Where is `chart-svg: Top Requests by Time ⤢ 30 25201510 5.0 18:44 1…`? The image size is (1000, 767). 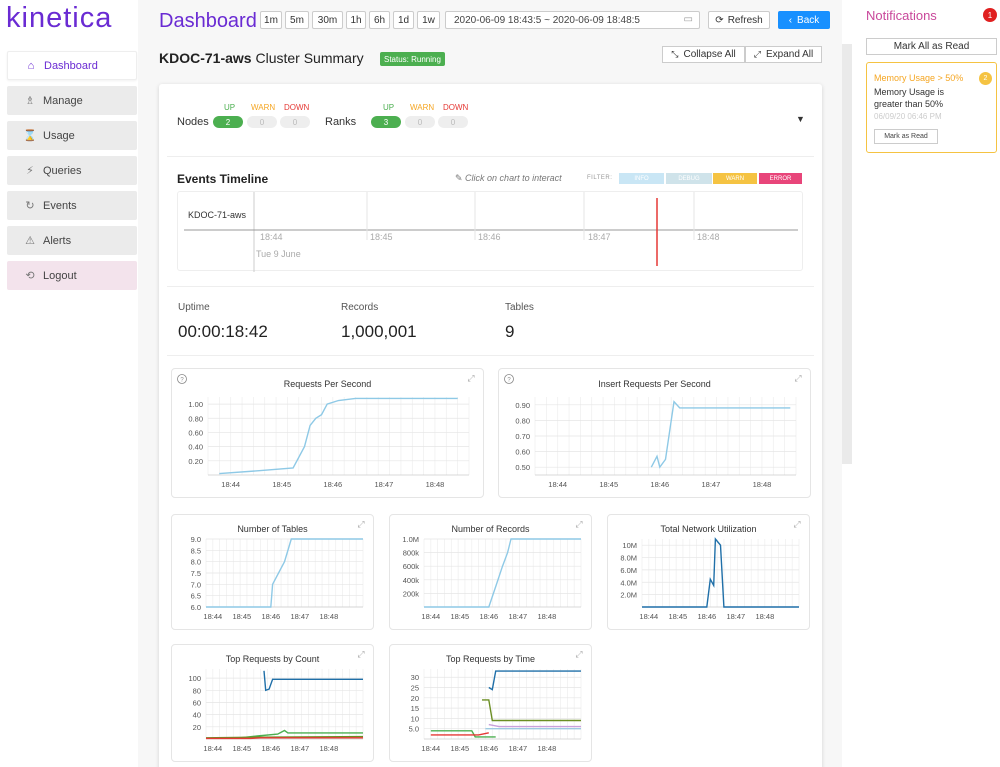 chart-svg: Top Requests by Time ⤢ 30 25201510 5.0 18:44 1… is located at coordinates (496, 701).